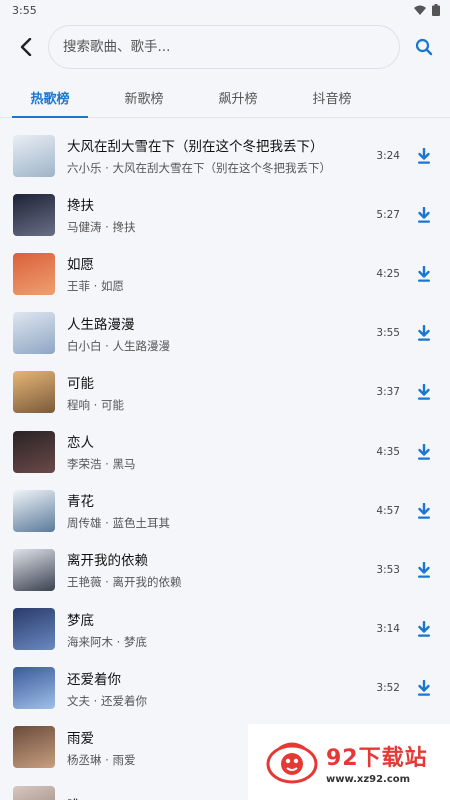 Image resolution: width=450 pixels, height=800 pixels. Describe the element at coordinates (80, 265) in the screenshot. I see `song-title: 如愿` at that location.